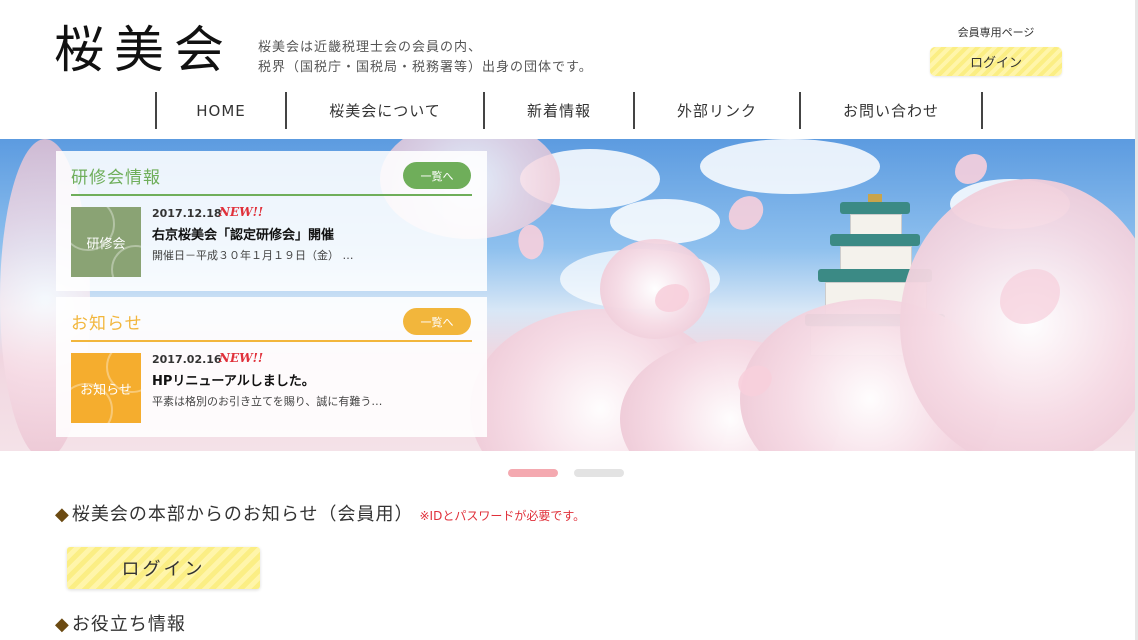  I want to click on notice-thumbnail: お知らせ, so click(106, 388).